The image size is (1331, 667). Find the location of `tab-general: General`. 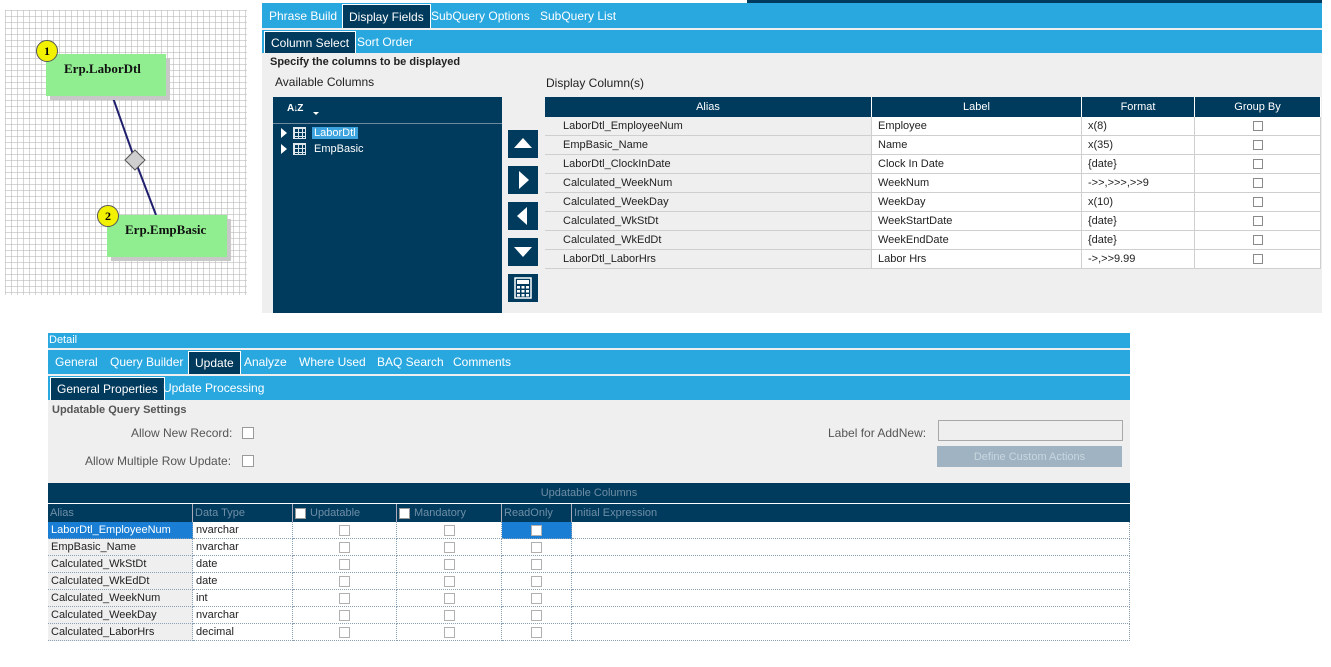

tab-general: General is located at coordinates (76, 362).